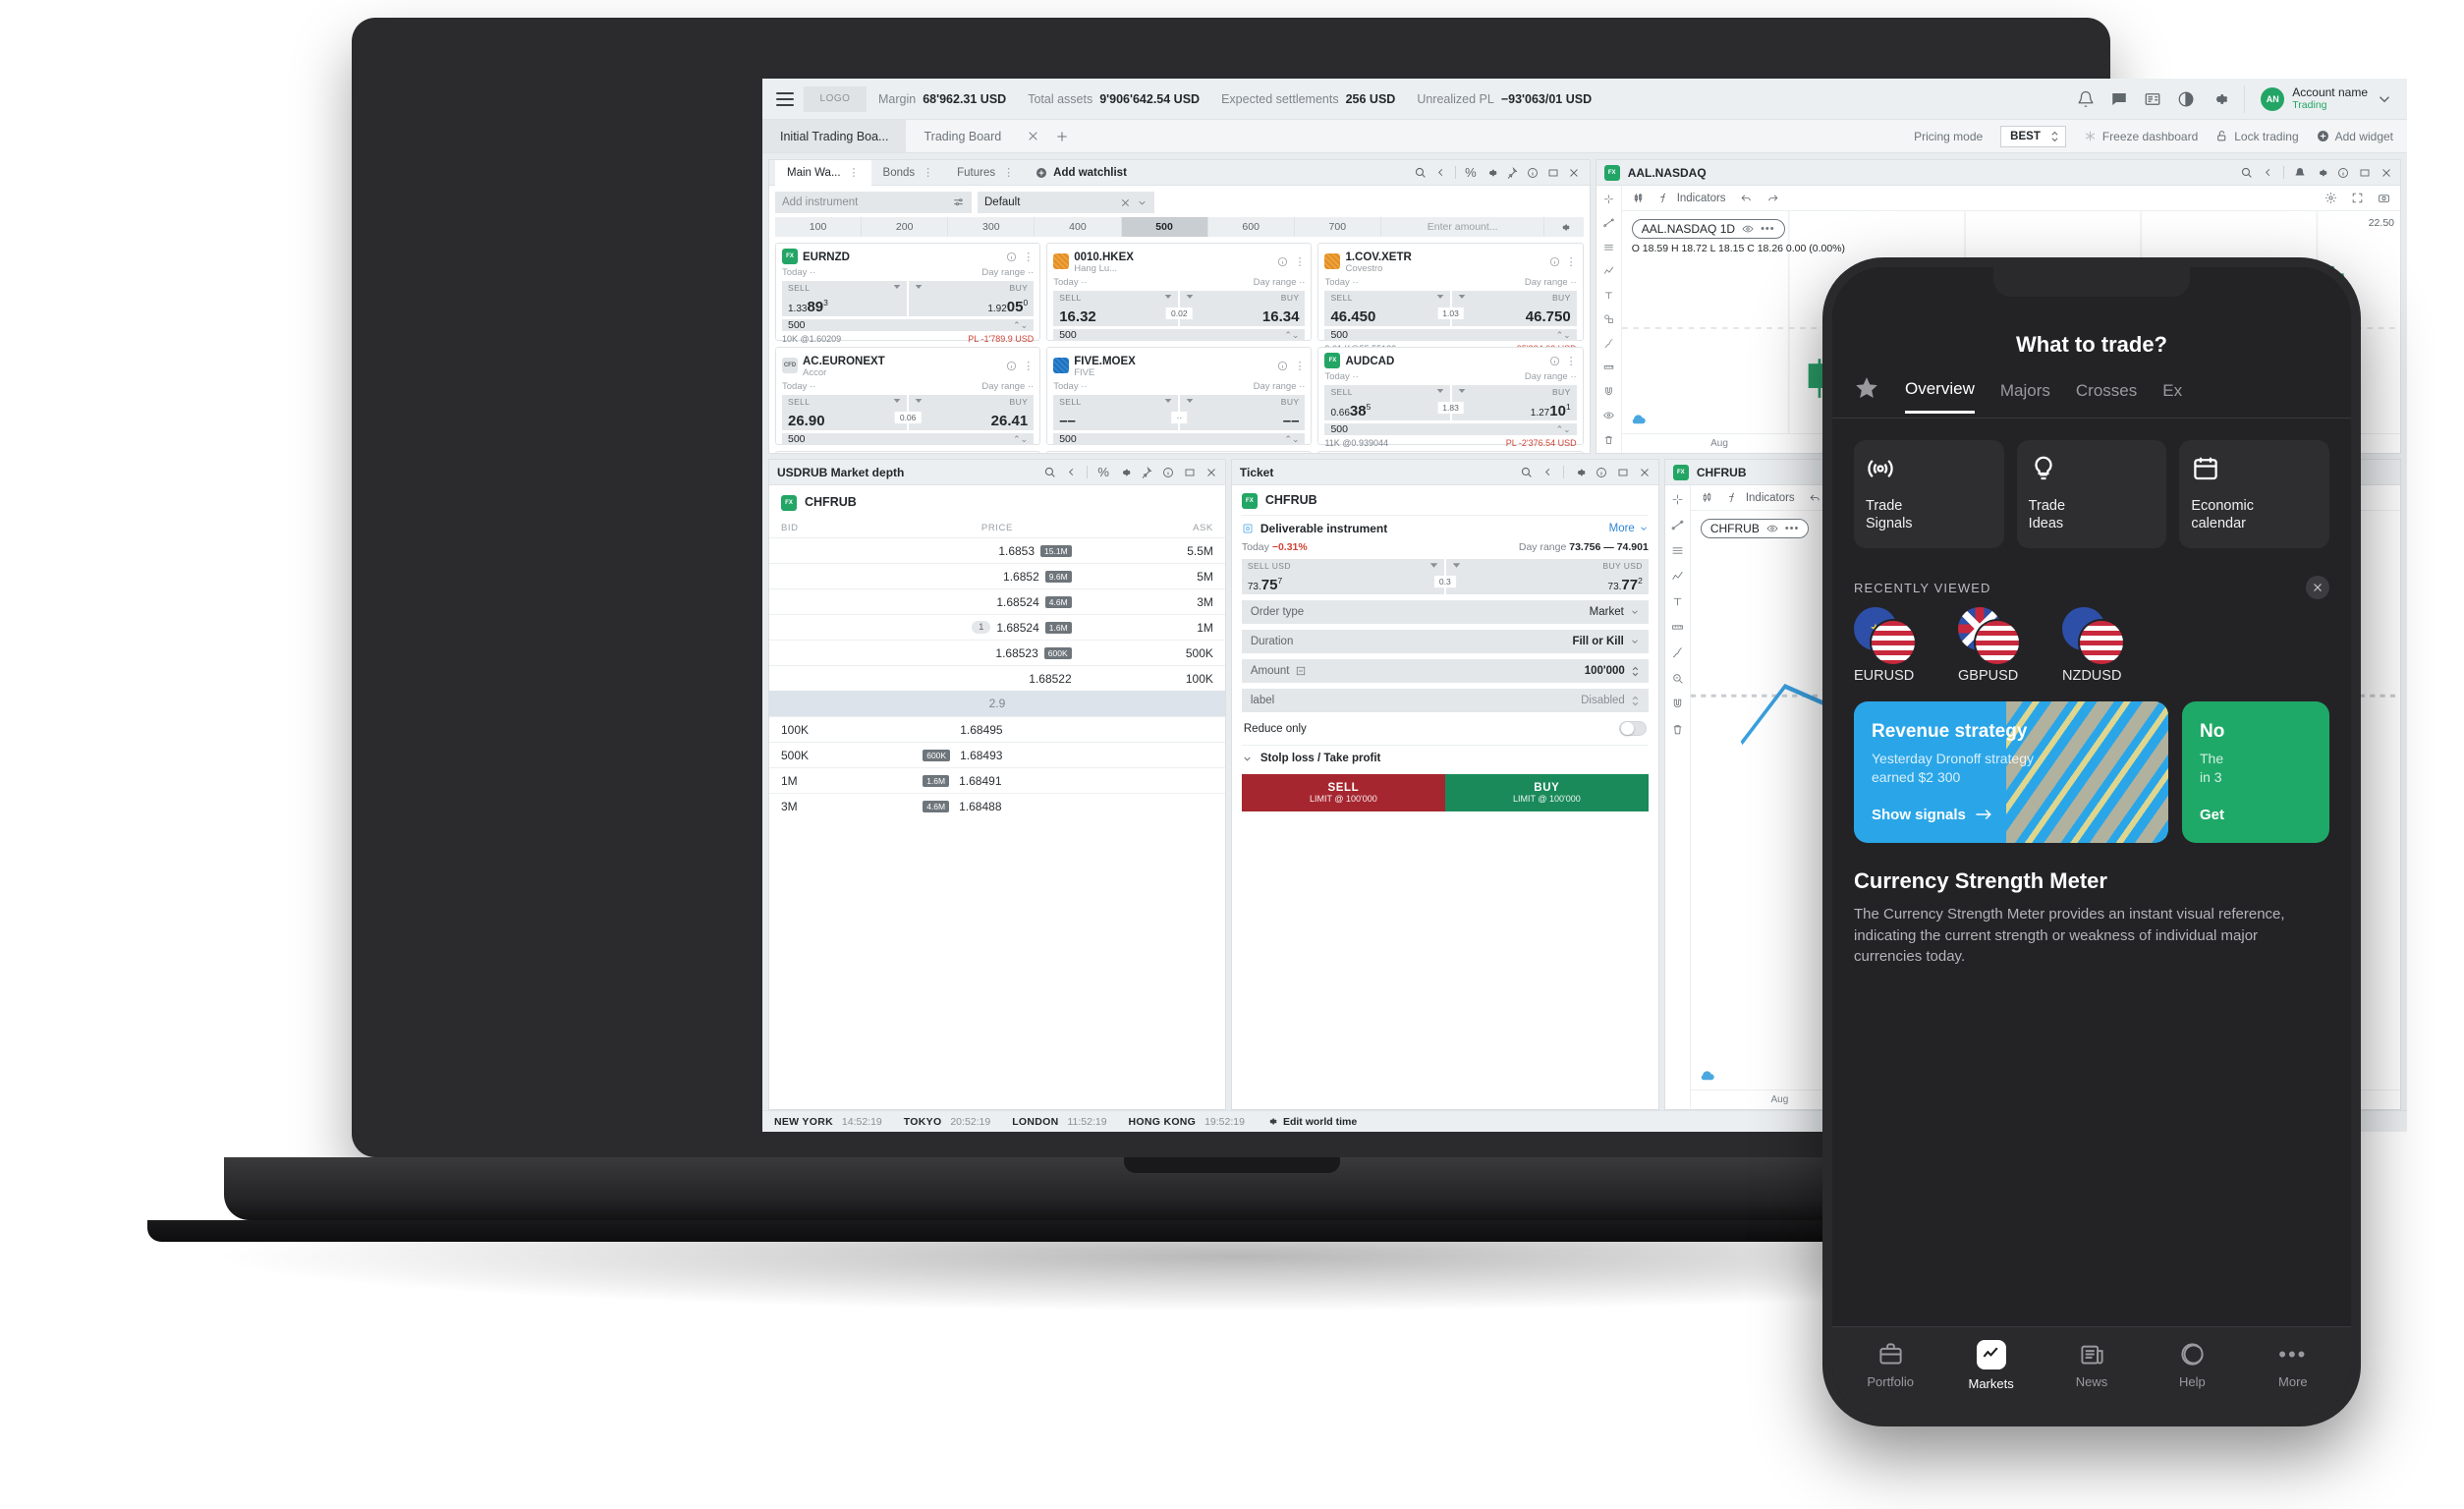 The image size is (2464, 1509). What do you see at coordinates (2025, 397) in the screenshot?
I see `mobile-tab-majors: Majors` at bounding box center [2025, 397].